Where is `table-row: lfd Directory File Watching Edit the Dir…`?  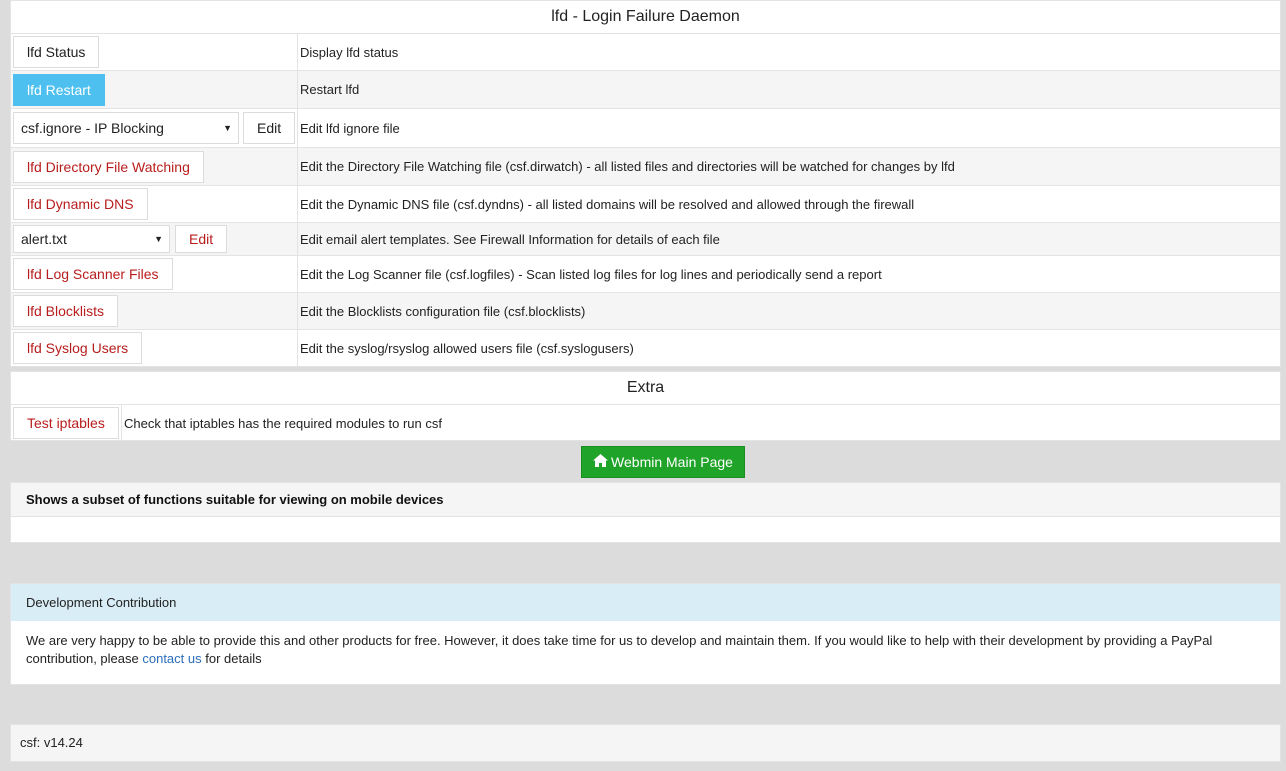
table-row: lfd Directory File Watching Edit the Dir… is located at coordinates (645, 167).